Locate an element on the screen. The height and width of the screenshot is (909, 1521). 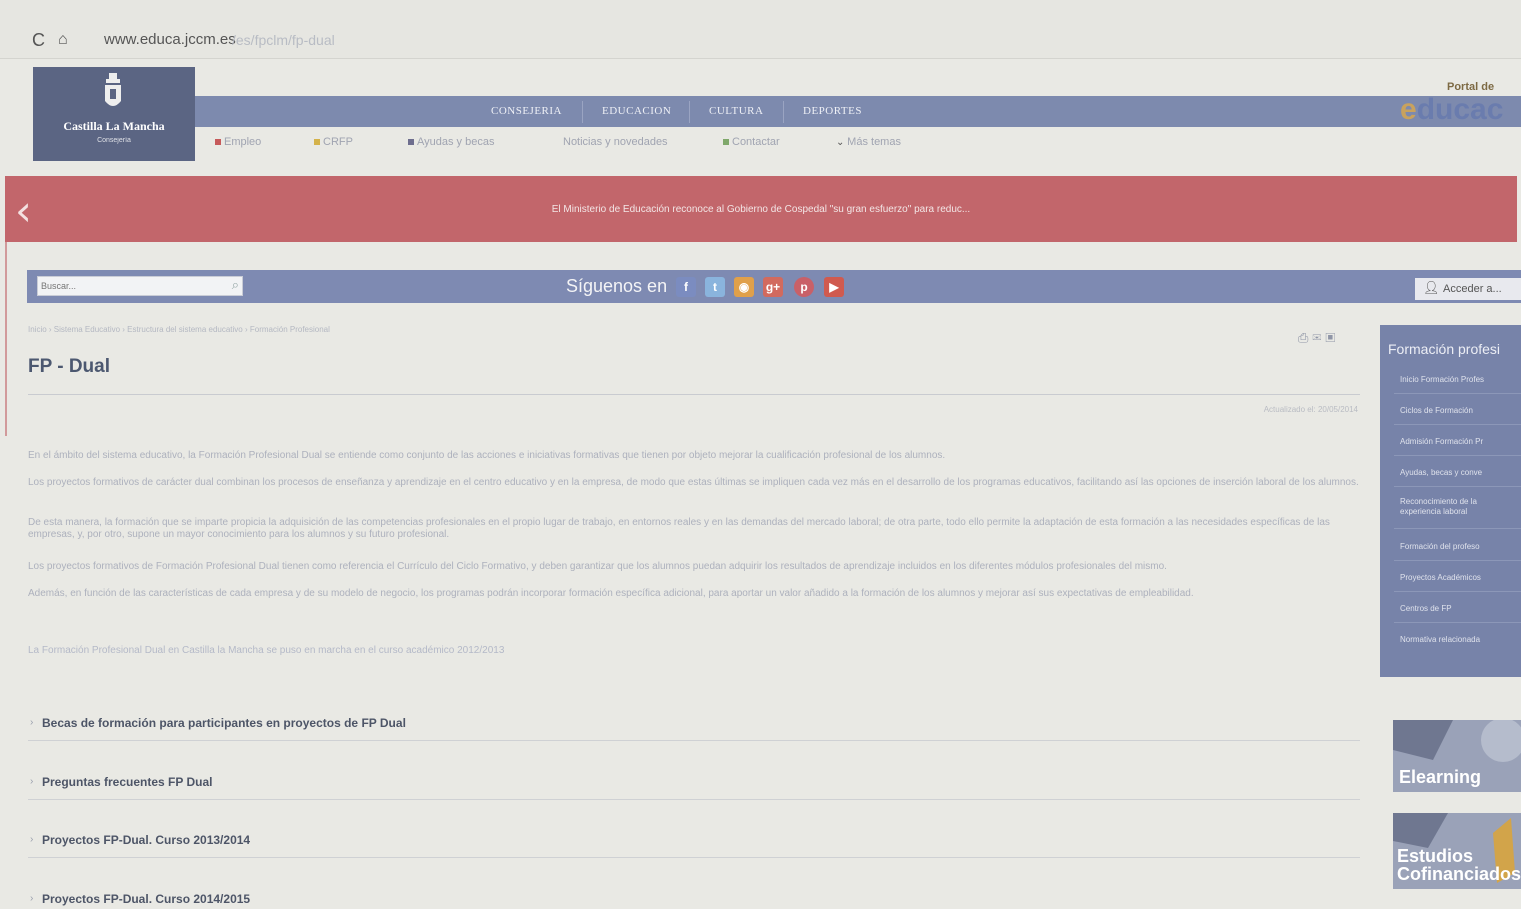
sidebar-item: Ciclos de Formación is located at coordinates (1436, 410).